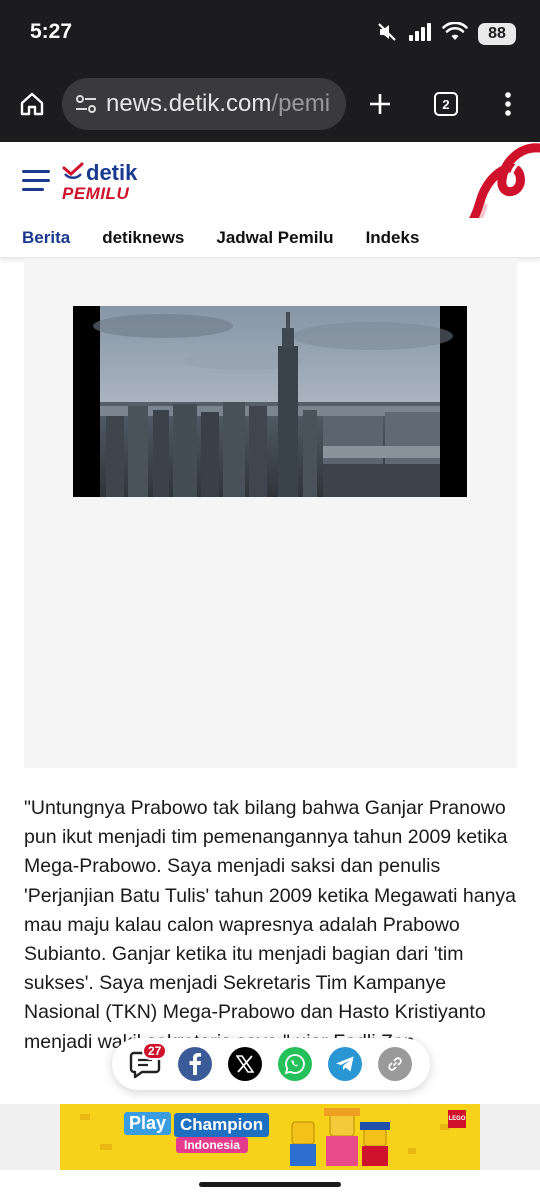 The image size is (540, 1200). Describe the element at coordinates (393, 238) in the screenshot. I see `nav-item-indeks: Indeks` at that location.